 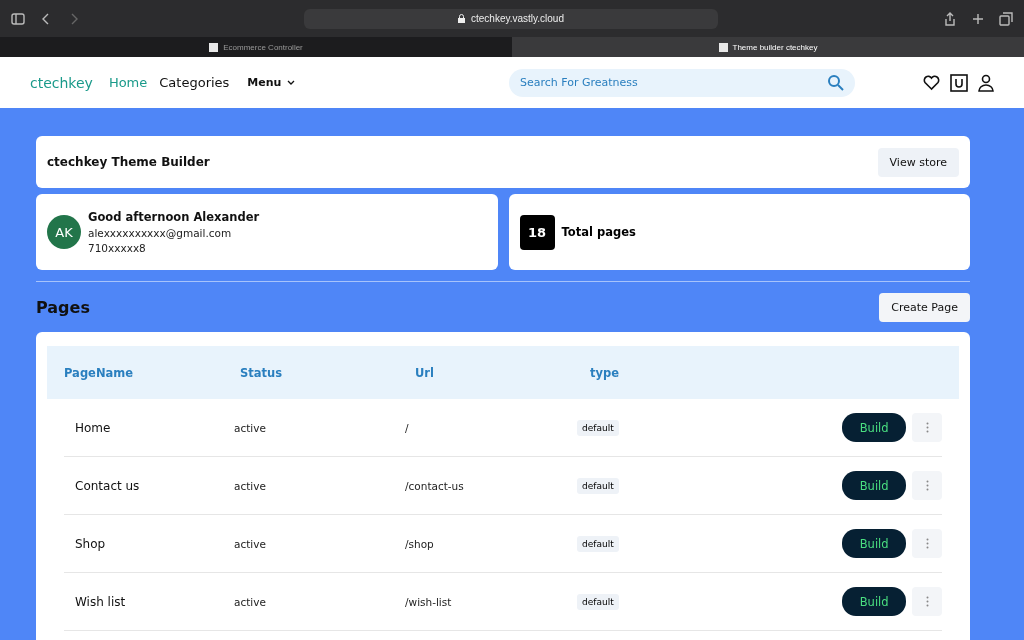 What do you see at coordinates (18, 18) in the screenshot?
I see `sidebar-icon` at bounding box center [18, 18].